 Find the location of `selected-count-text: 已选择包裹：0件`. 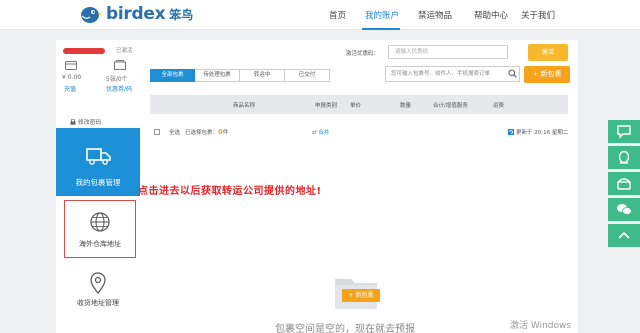

selected-count-text: 已选择包裹：0件 is located at coordinates (206, 132).